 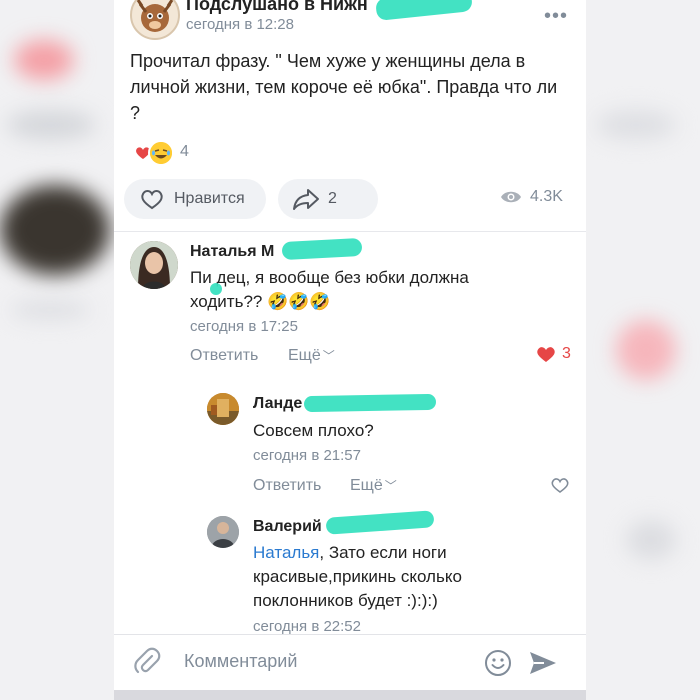 I want to click on comment-author: Наталья М, so click(x=232, y=252).